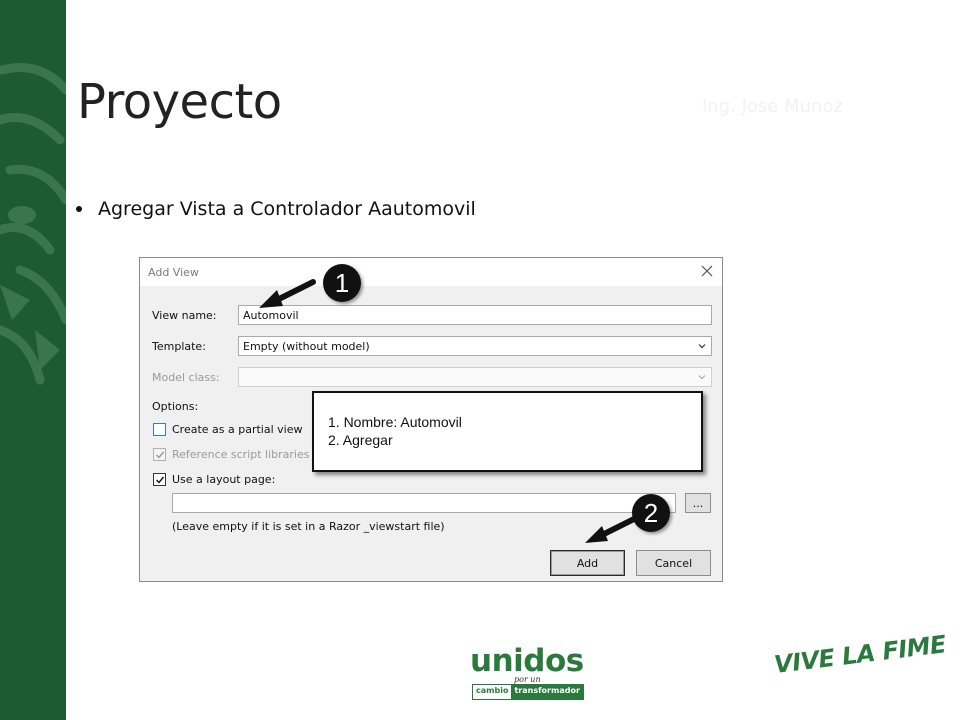  What do you see at coordinates (241, 454) in the screenshot?
I see `script-libraries-label: Reference script libraries` at bounding box center [241, 454].